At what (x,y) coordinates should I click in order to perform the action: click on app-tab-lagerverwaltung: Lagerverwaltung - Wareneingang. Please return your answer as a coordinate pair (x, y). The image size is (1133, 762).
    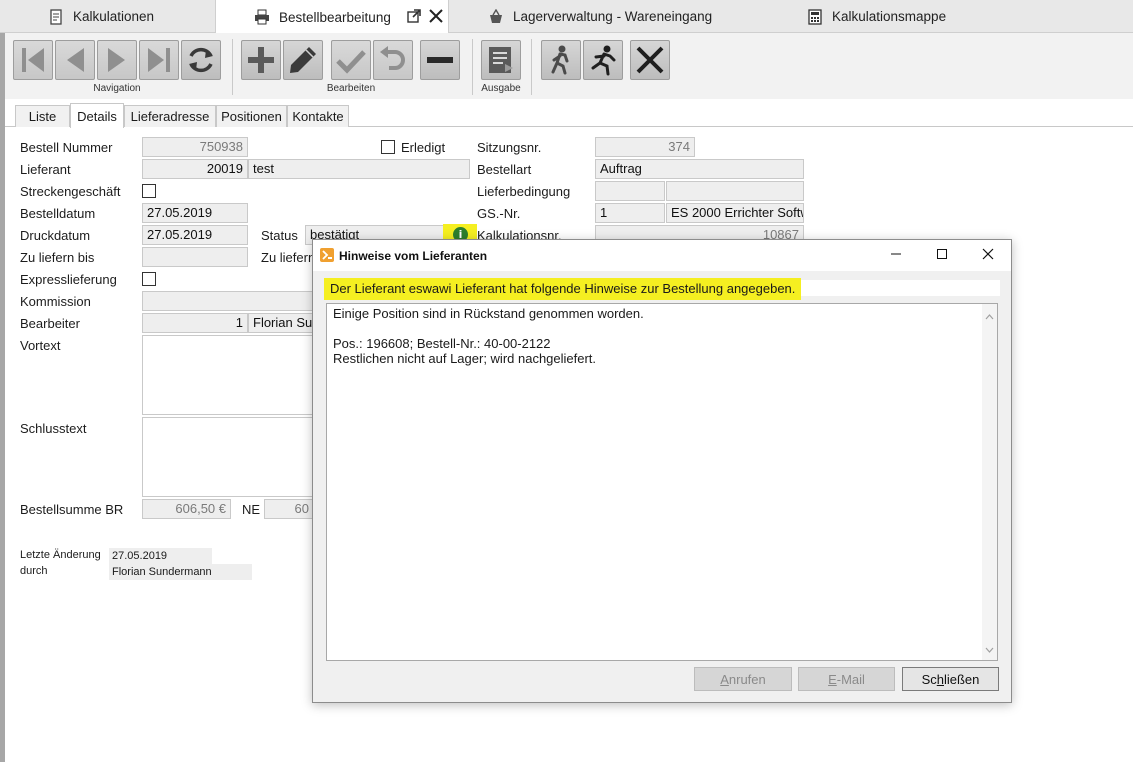
    Looking at the image, I should click on (600, 16).